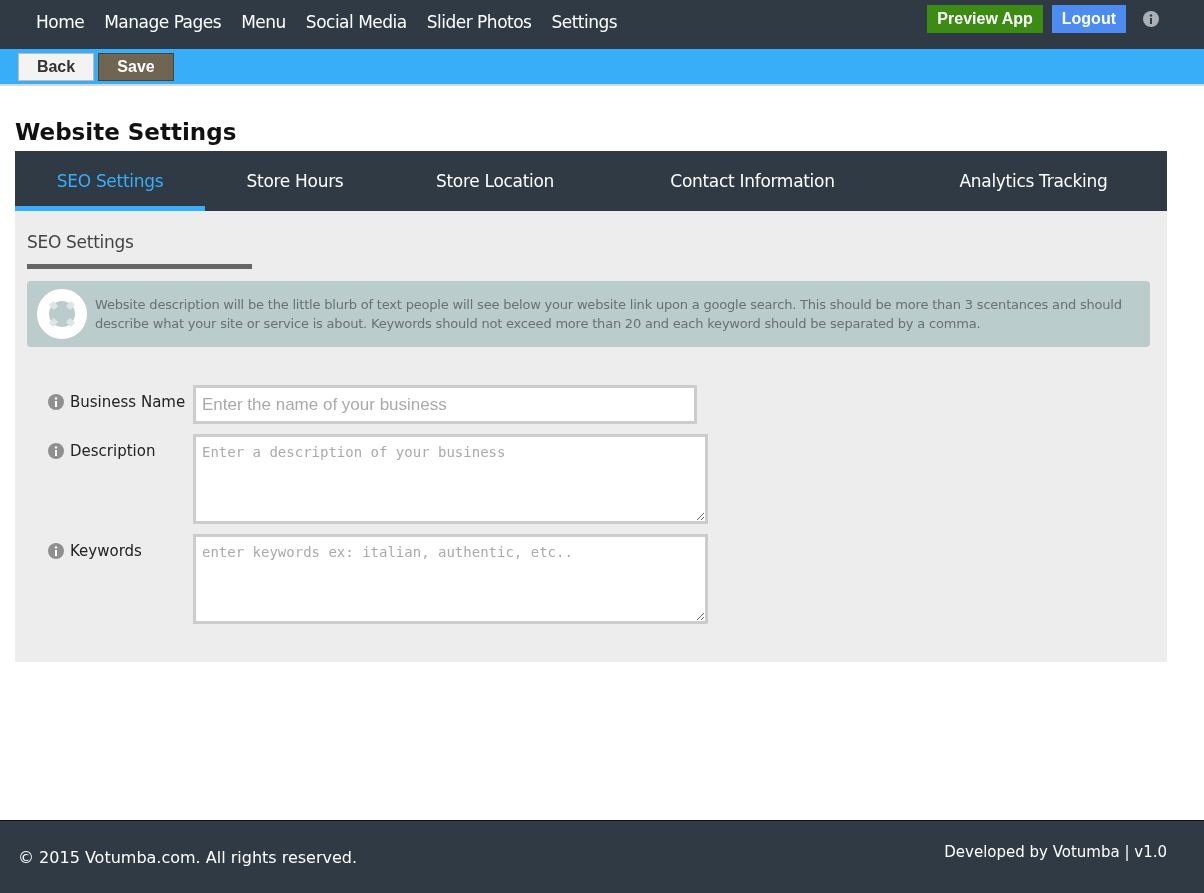  What do you see at coordinates (584, 22) in the screenshot?
I see `nav-link: Settings` at bounding box center [584, 22].